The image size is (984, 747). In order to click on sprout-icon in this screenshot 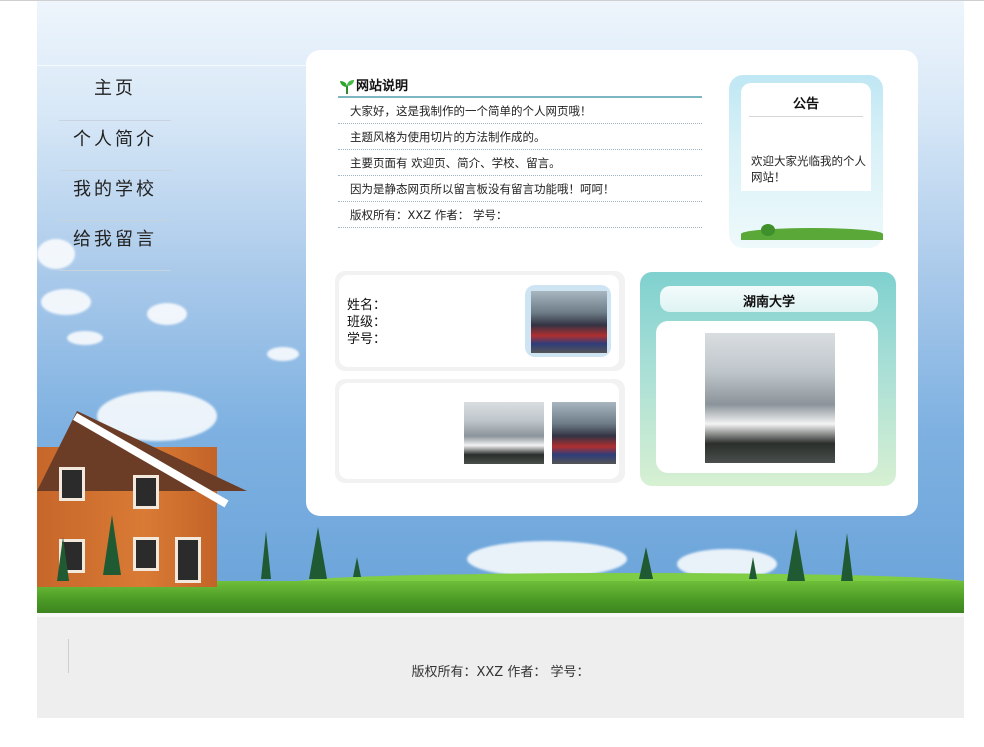, I will do `click(347, 87)`.